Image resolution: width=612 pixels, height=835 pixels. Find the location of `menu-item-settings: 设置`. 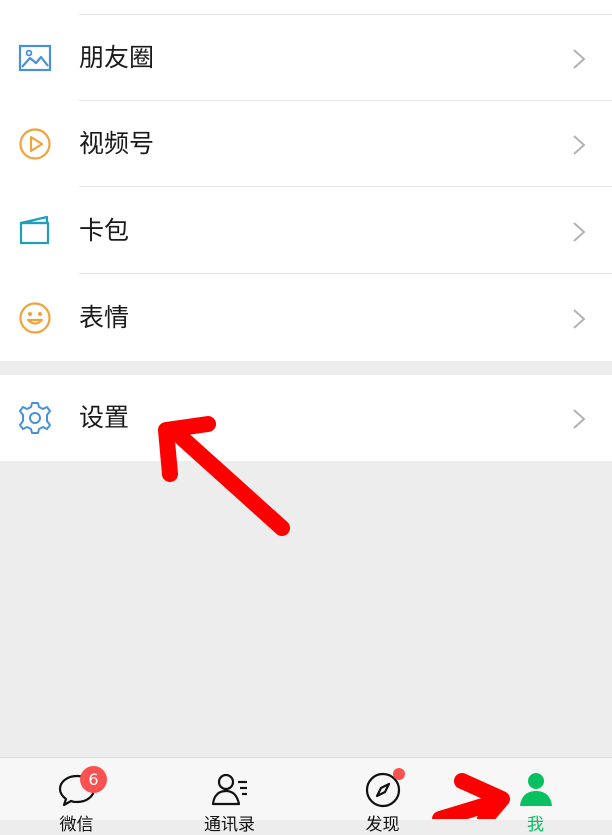

menu-item-settings: 设置 is located at coordinates (306, 418).